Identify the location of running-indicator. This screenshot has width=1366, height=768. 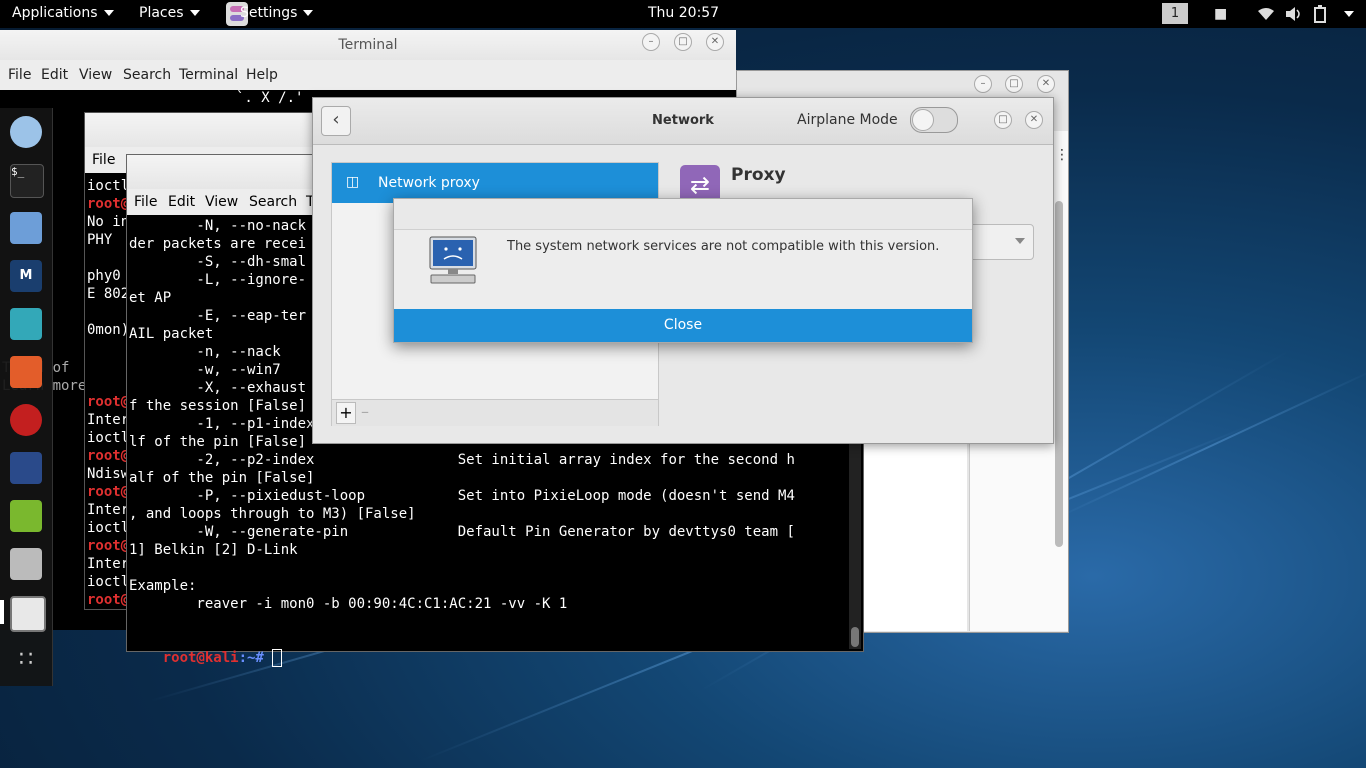
(2, 612).